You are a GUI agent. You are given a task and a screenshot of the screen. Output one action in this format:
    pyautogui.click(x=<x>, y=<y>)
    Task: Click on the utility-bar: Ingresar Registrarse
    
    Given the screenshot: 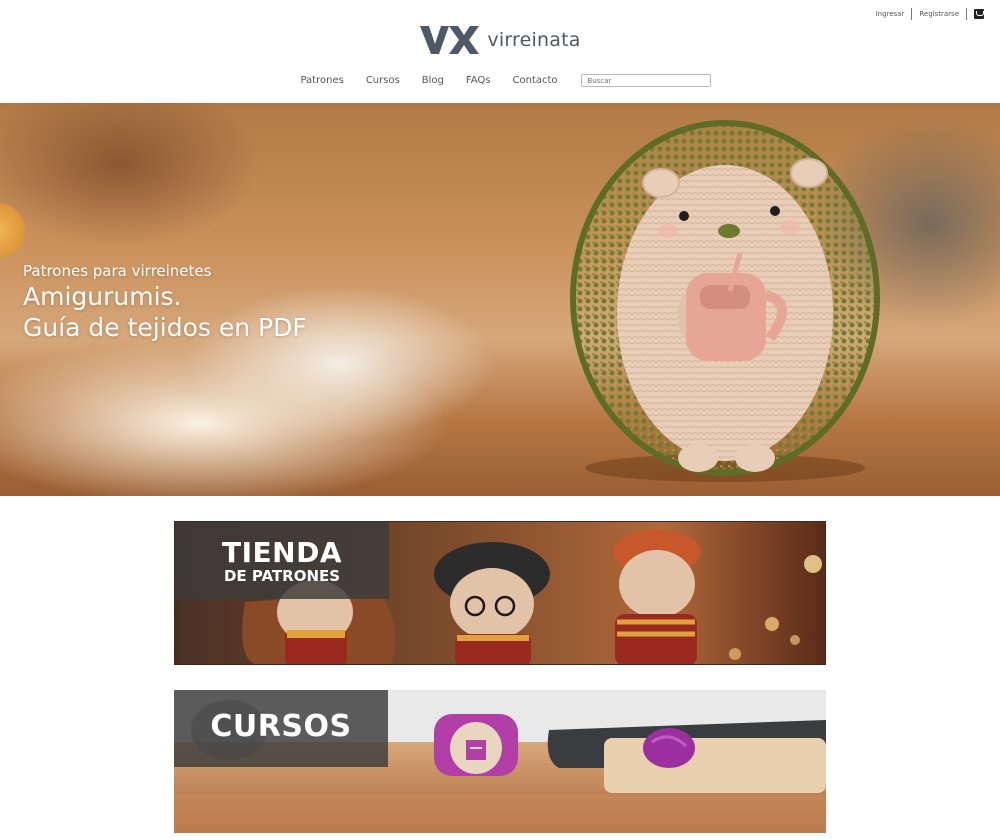 What is the action you would take?
    pyautogui.click(x=926, y=14)
    